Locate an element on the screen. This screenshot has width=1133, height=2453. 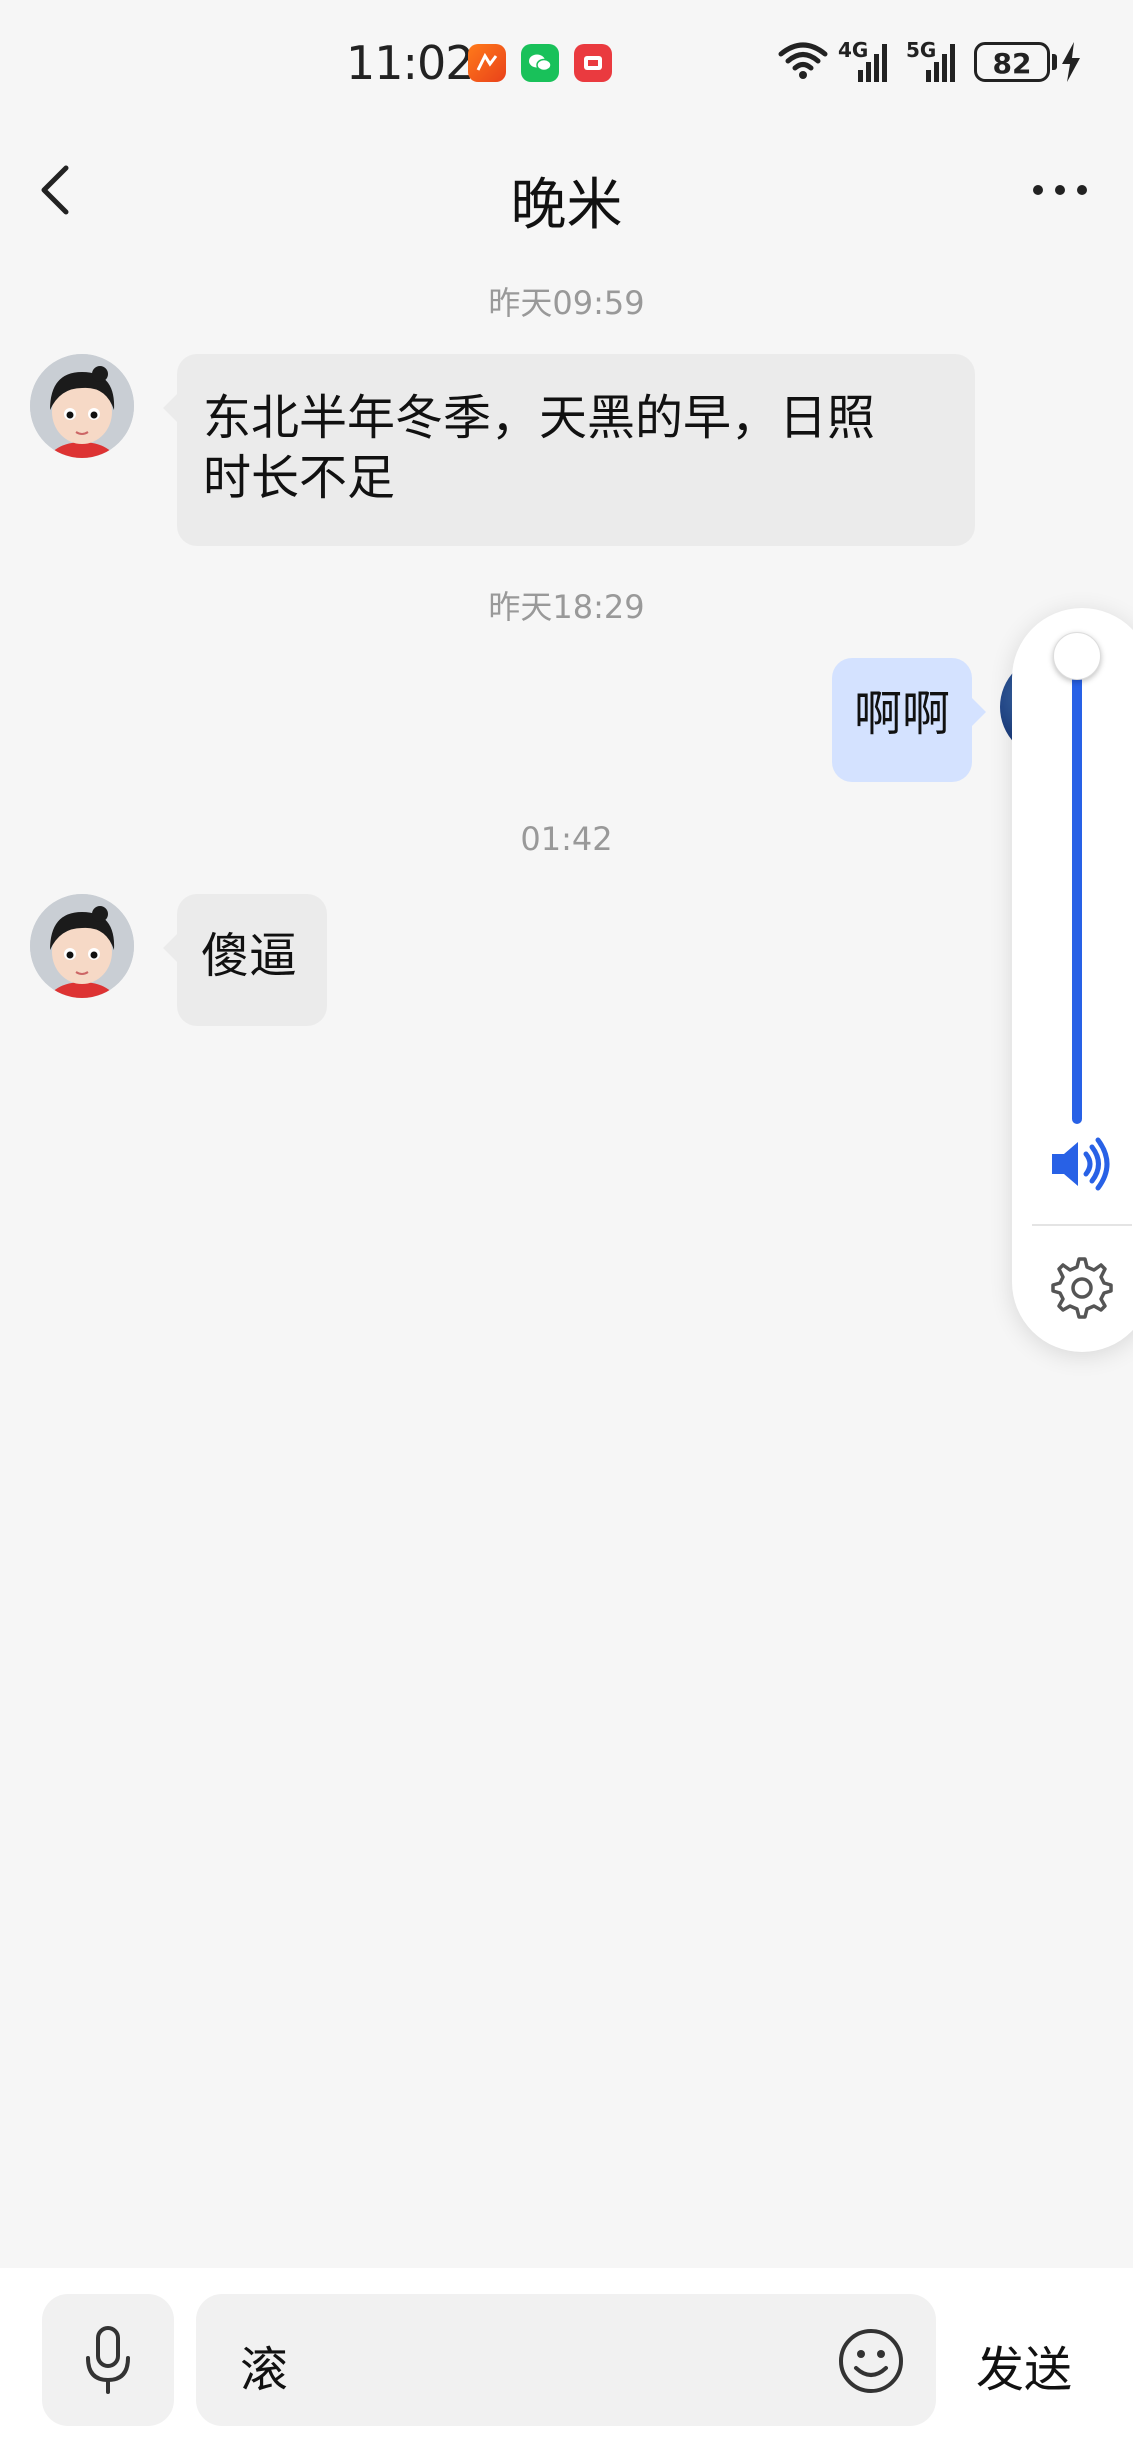
speaker-icon is located at coordinates (1080, 1164).